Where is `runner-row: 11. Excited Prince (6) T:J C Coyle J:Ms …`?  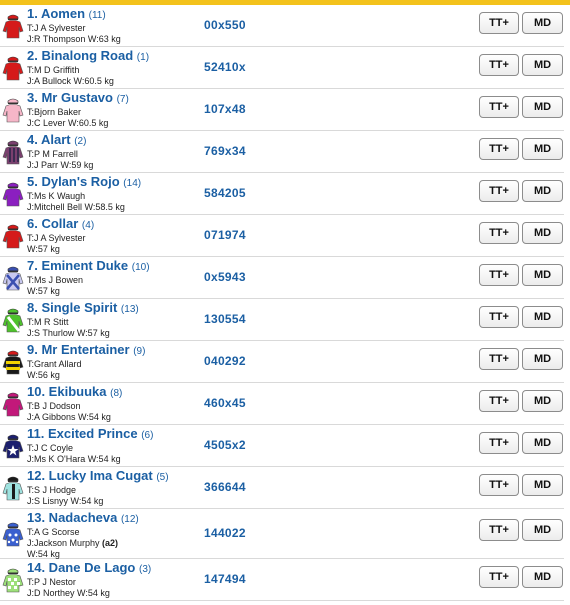
runner-row: 11. Excited Prince (6) T:J C Coyle J:Ms … is located at coordinates (282, 446).